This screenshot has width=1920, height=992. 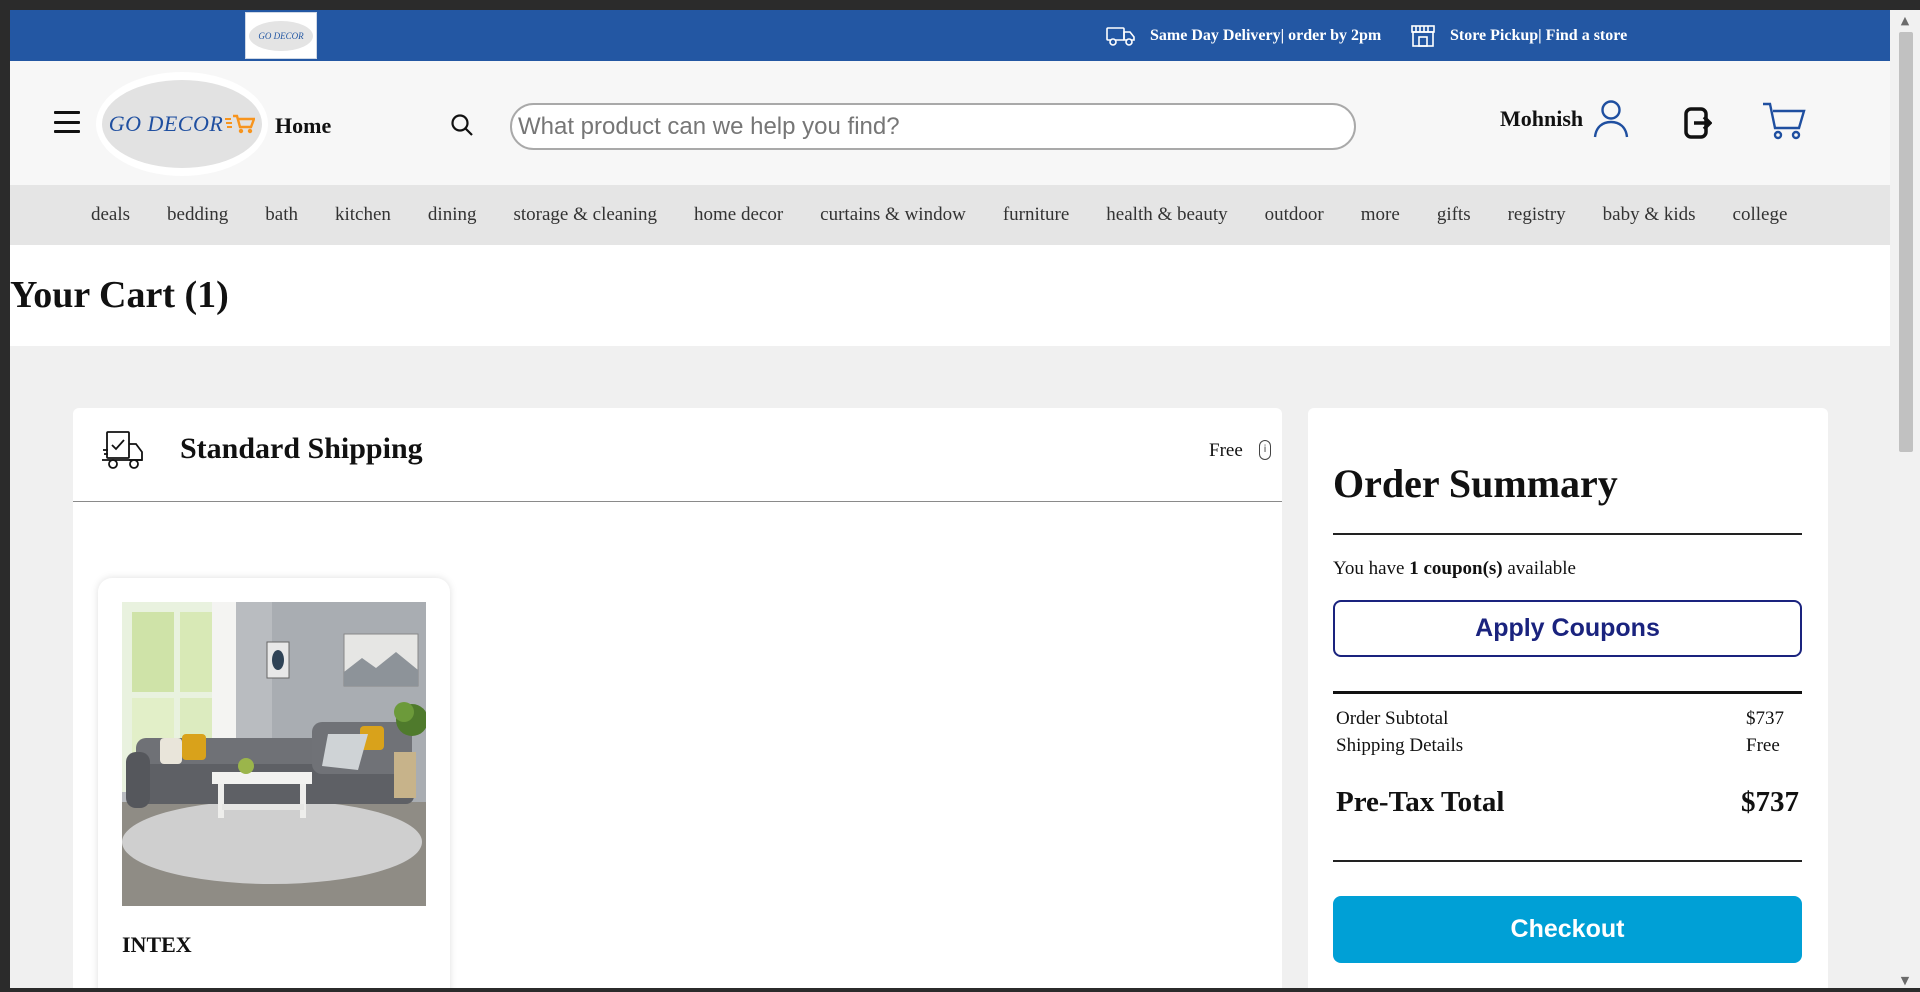 I want to click on product-image, so click(x=274, y=754).